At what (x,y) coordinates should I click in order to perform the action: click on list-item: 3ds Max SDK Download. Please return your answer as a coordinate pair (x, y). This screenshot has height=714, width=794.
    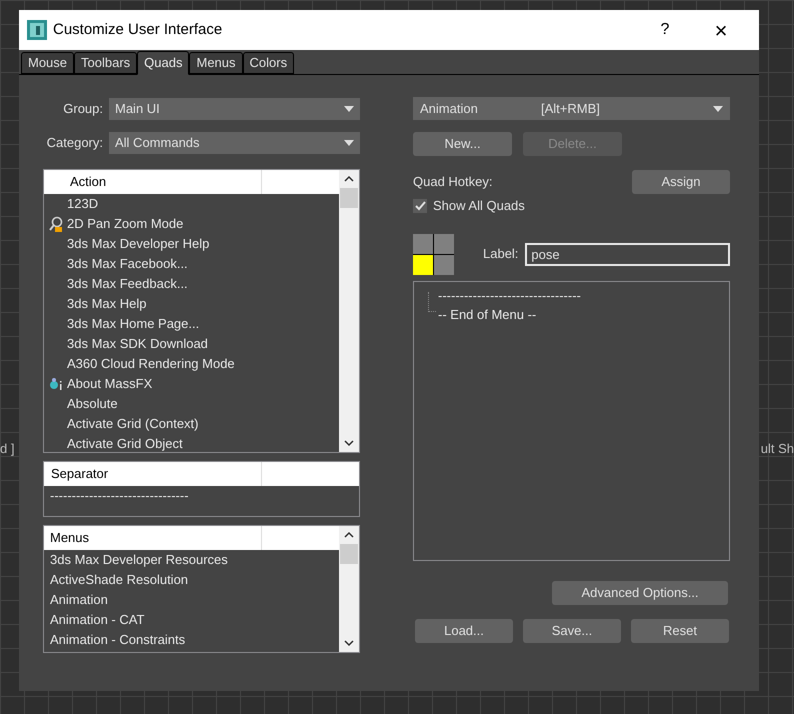
    Looking at the image, I should click on (137, 344).